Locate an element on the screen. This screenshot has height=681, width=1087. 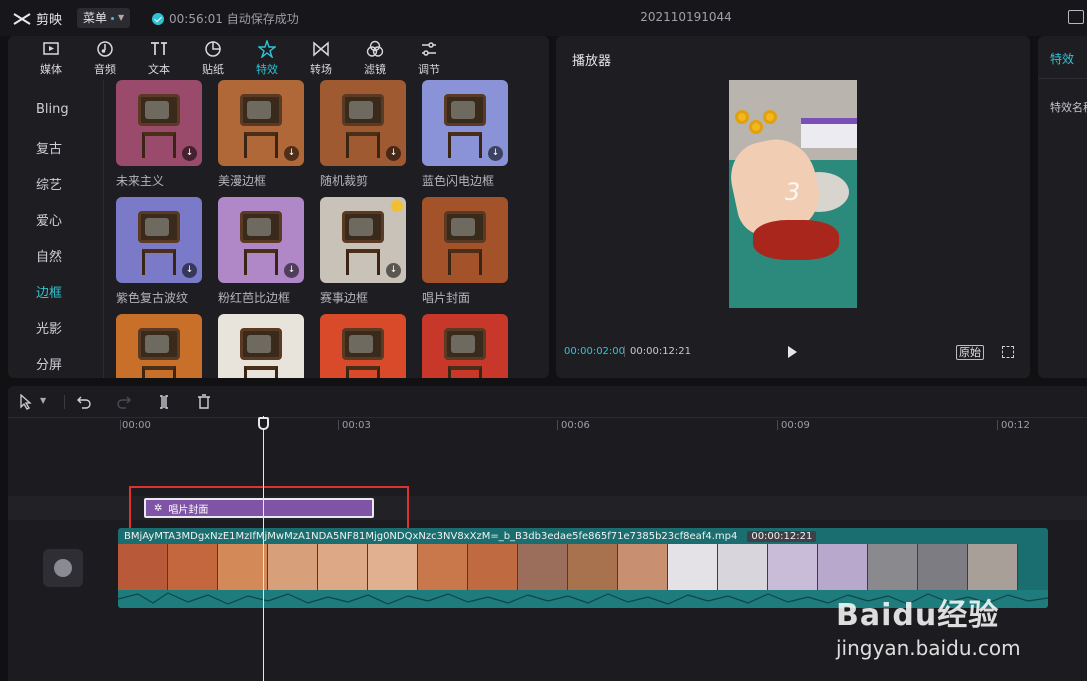
watermark-url: jingyan.baidu.com is located at coordinates (928, 648).